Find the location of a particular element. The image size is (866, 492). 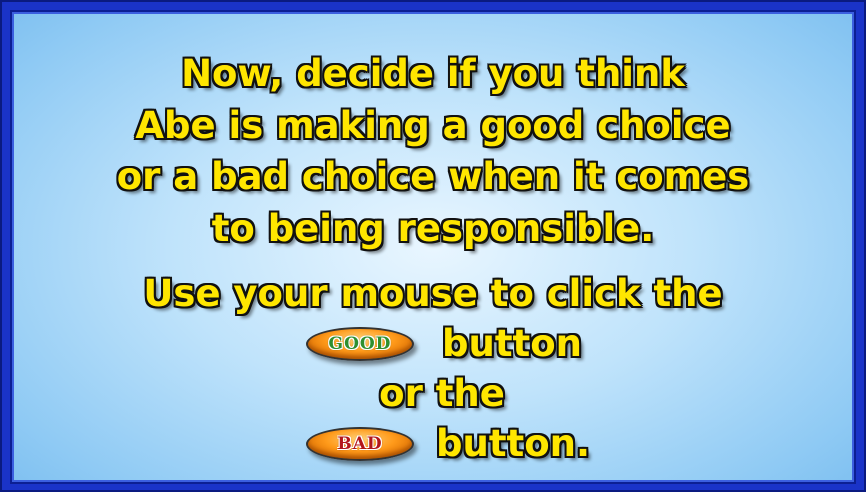

or-the-text: or the is located at coordinates (442, 393).